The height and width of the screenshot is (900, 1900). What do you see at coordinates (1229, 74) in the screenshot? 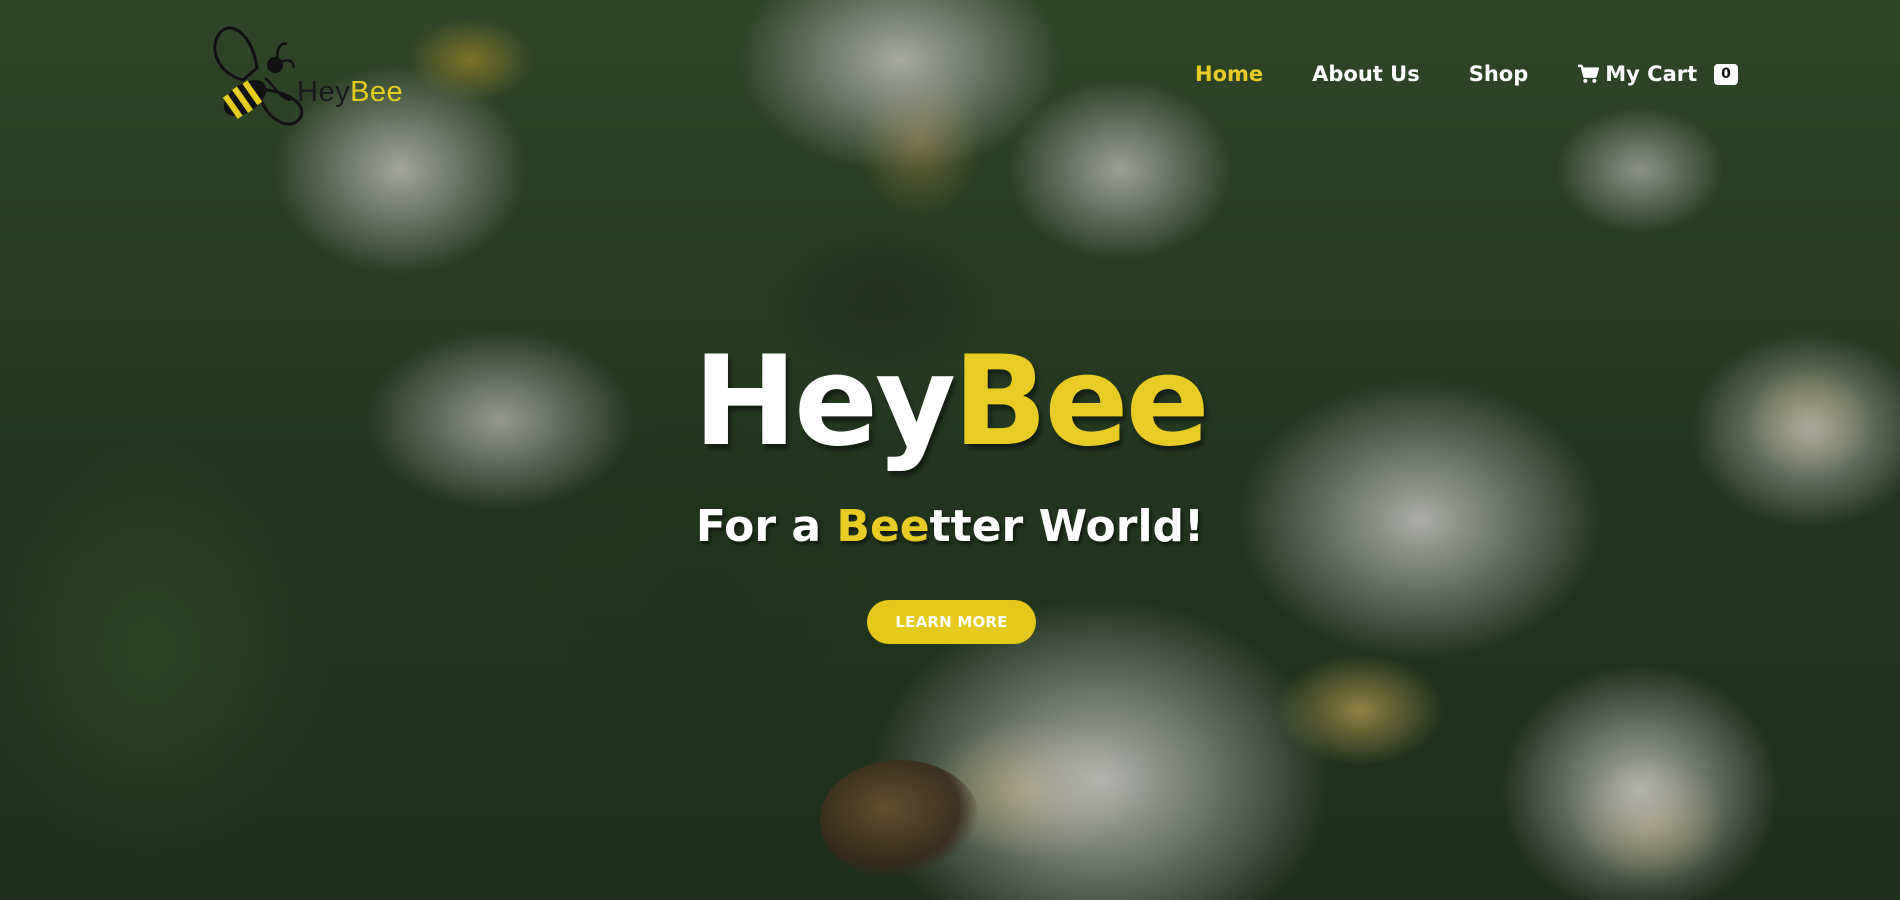
I see `nav-home: Home` at bounding box center [1229, 74].